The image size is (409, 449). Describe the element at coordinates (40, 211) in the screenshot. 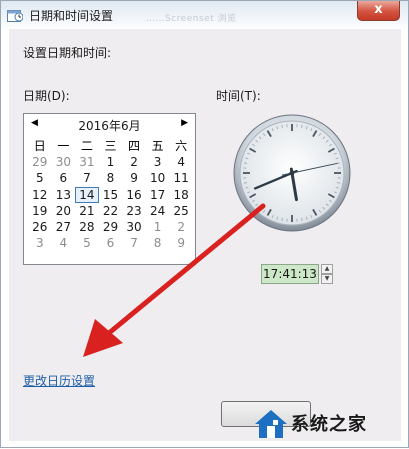

I see `calendar-day: 19` at that location.